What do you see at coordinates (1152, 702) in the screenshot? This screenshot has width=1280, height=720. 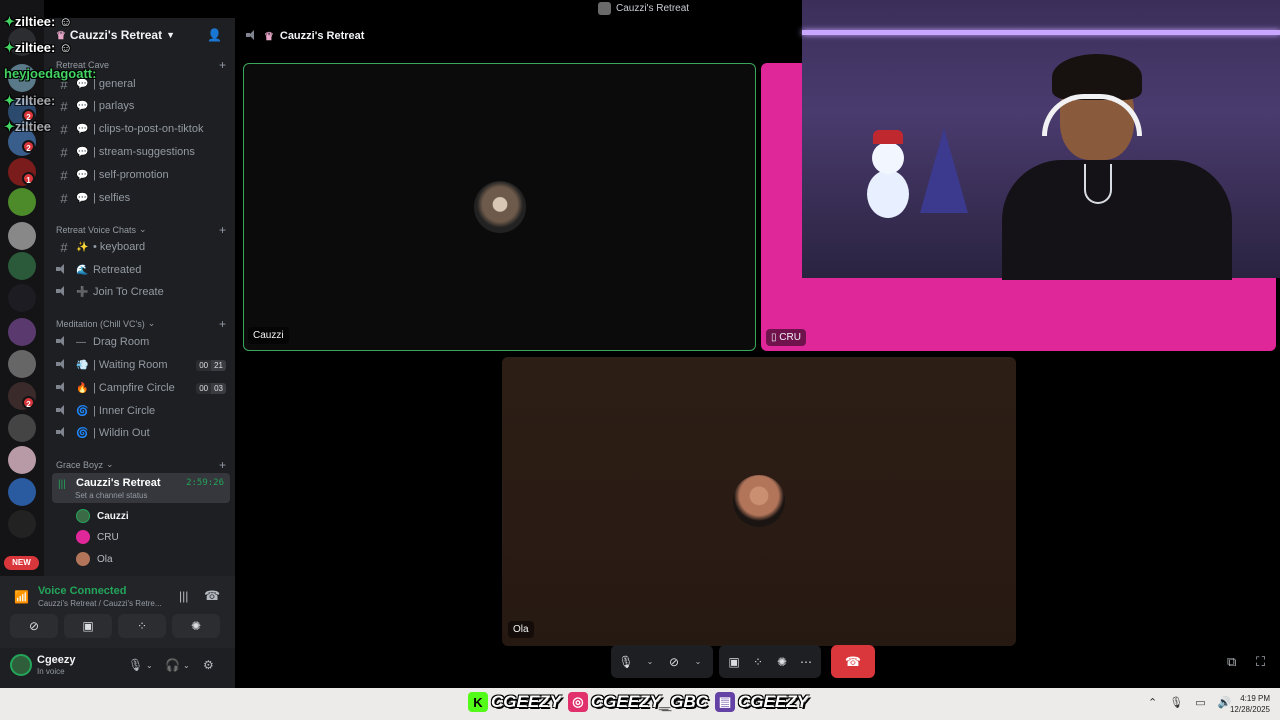 I see `chevron-up-icon: ⌃` at bounding box center [1152, 702].